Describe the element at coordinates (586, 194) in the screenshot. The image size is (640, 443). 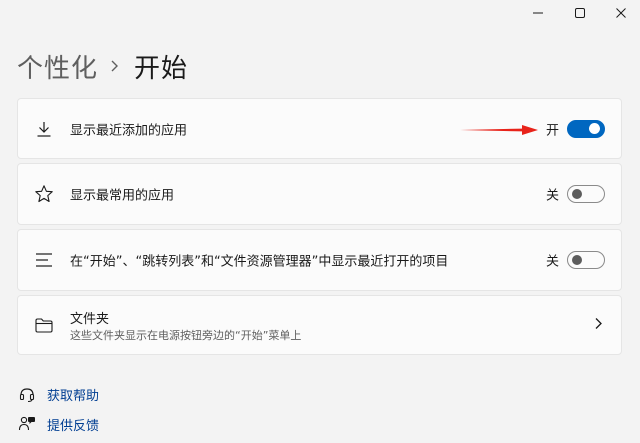
I see `most-used-toggle` at that location.